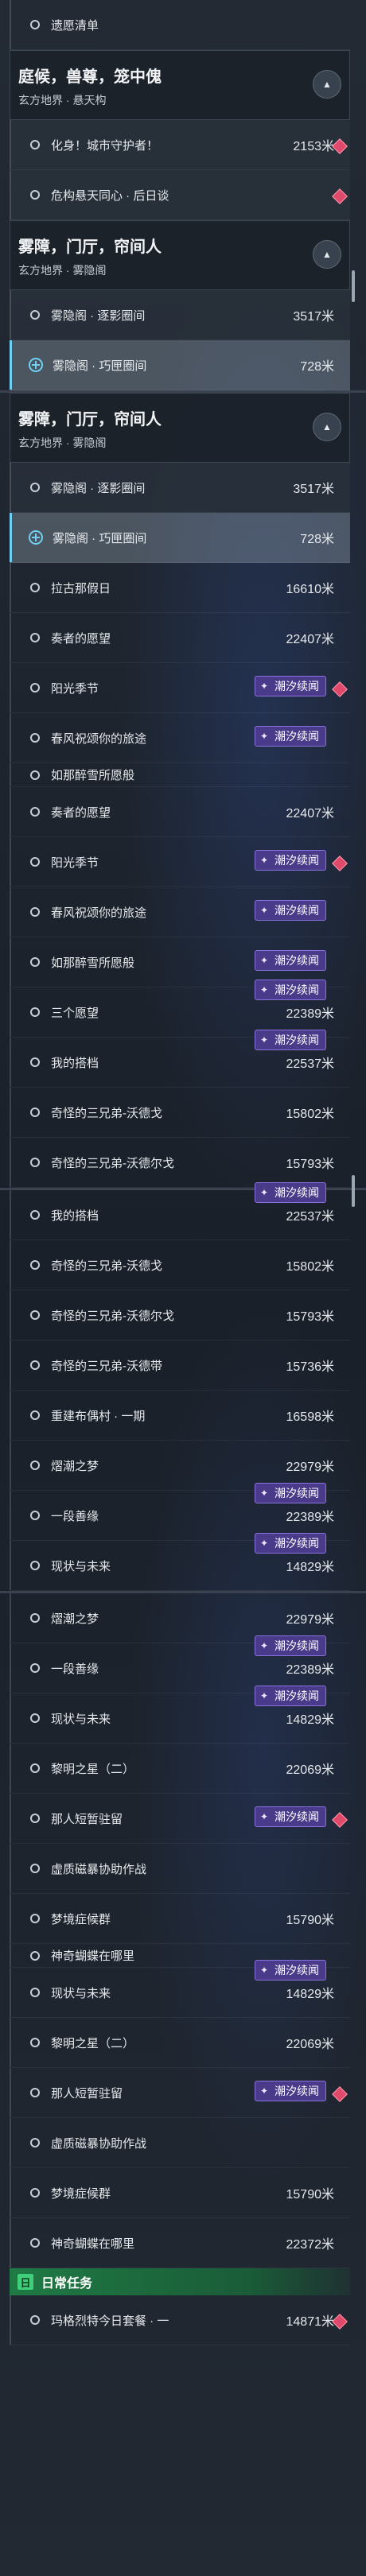  Describe the element at coordinates (180, 25) in the screenshot. I see `quest-item: 遗愿清单` at that location.